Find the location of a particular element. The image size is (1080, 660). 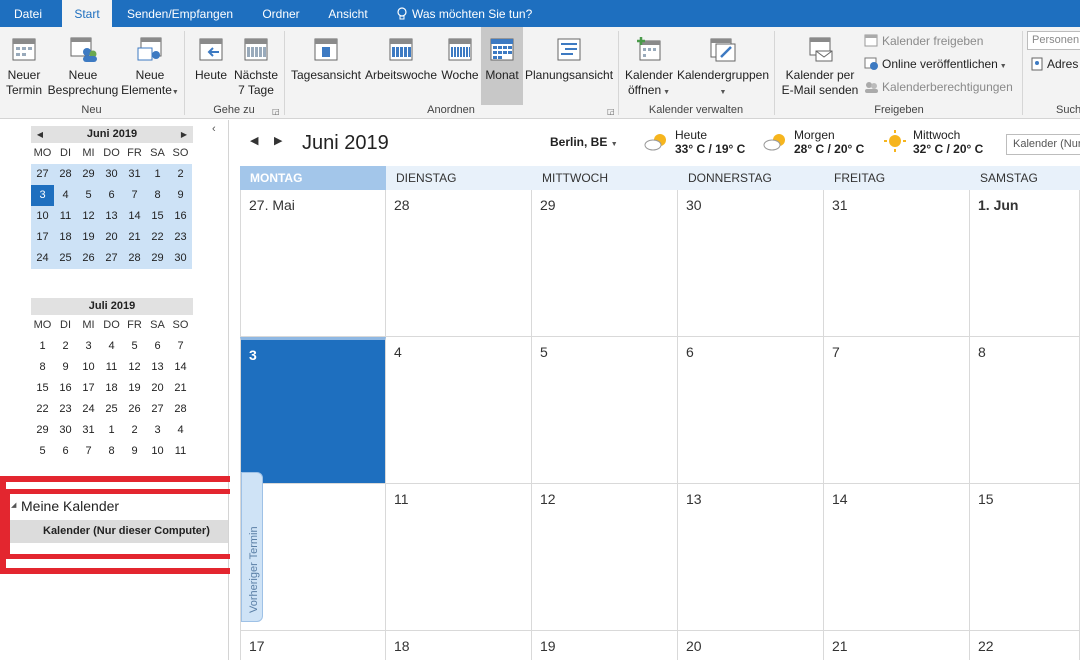

today-button: Heute is located at coordinates (211, 66).